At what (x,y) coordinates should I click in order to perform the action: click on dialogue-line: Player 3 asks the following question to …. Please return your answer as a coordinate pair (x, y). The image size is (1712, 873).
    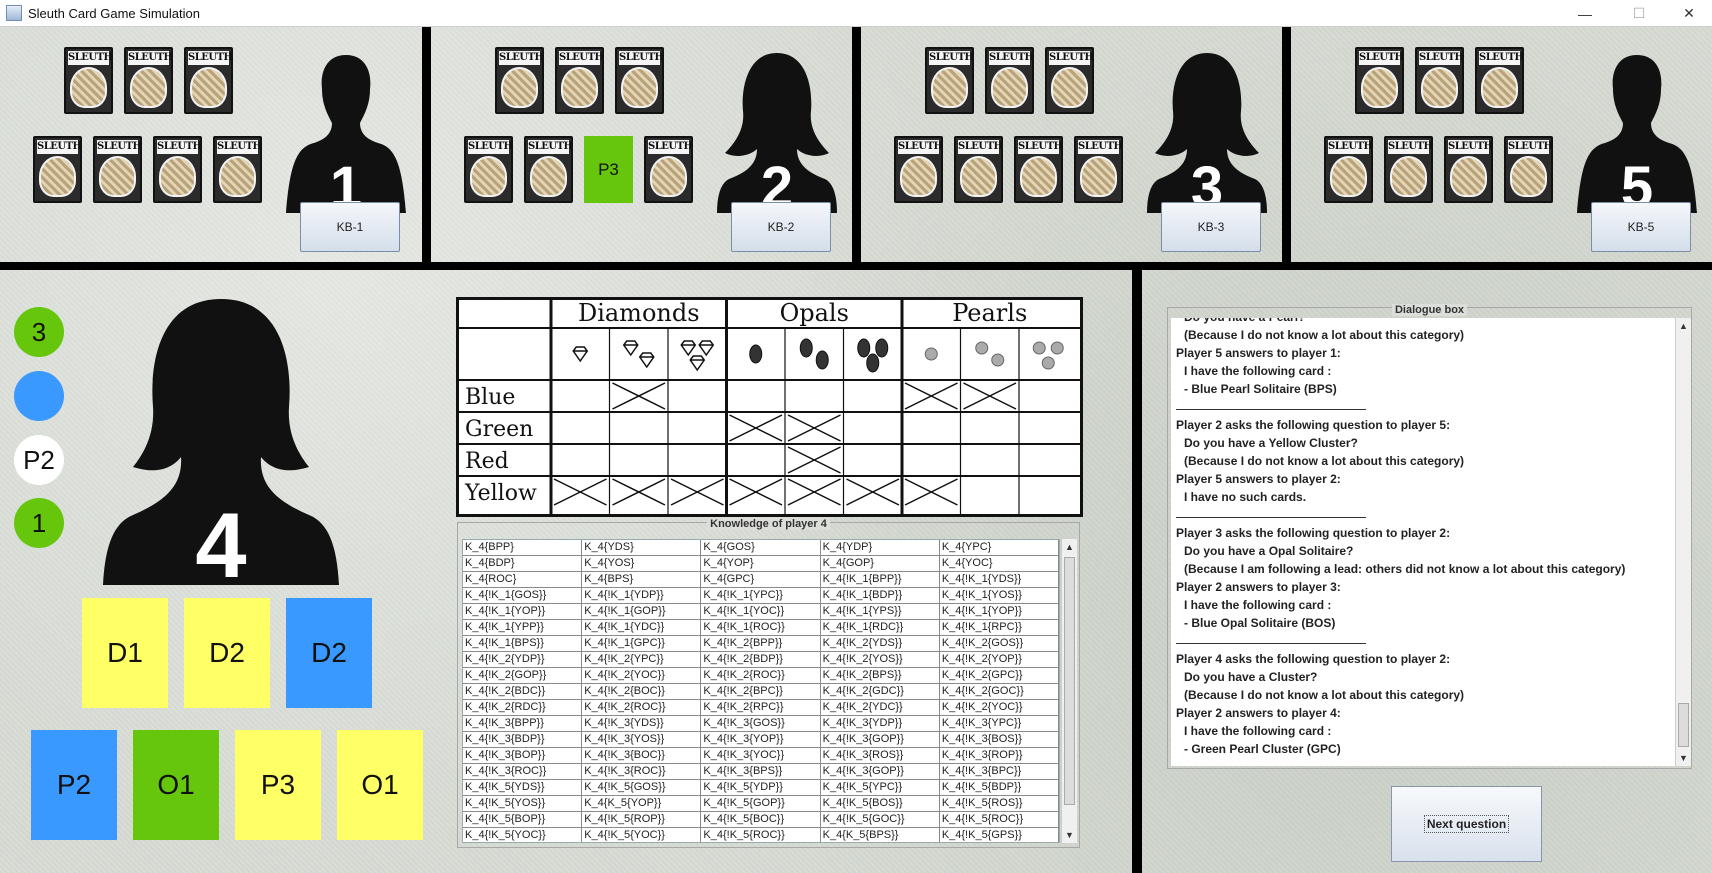
    Looking at the image, I should click on (1313, 533).